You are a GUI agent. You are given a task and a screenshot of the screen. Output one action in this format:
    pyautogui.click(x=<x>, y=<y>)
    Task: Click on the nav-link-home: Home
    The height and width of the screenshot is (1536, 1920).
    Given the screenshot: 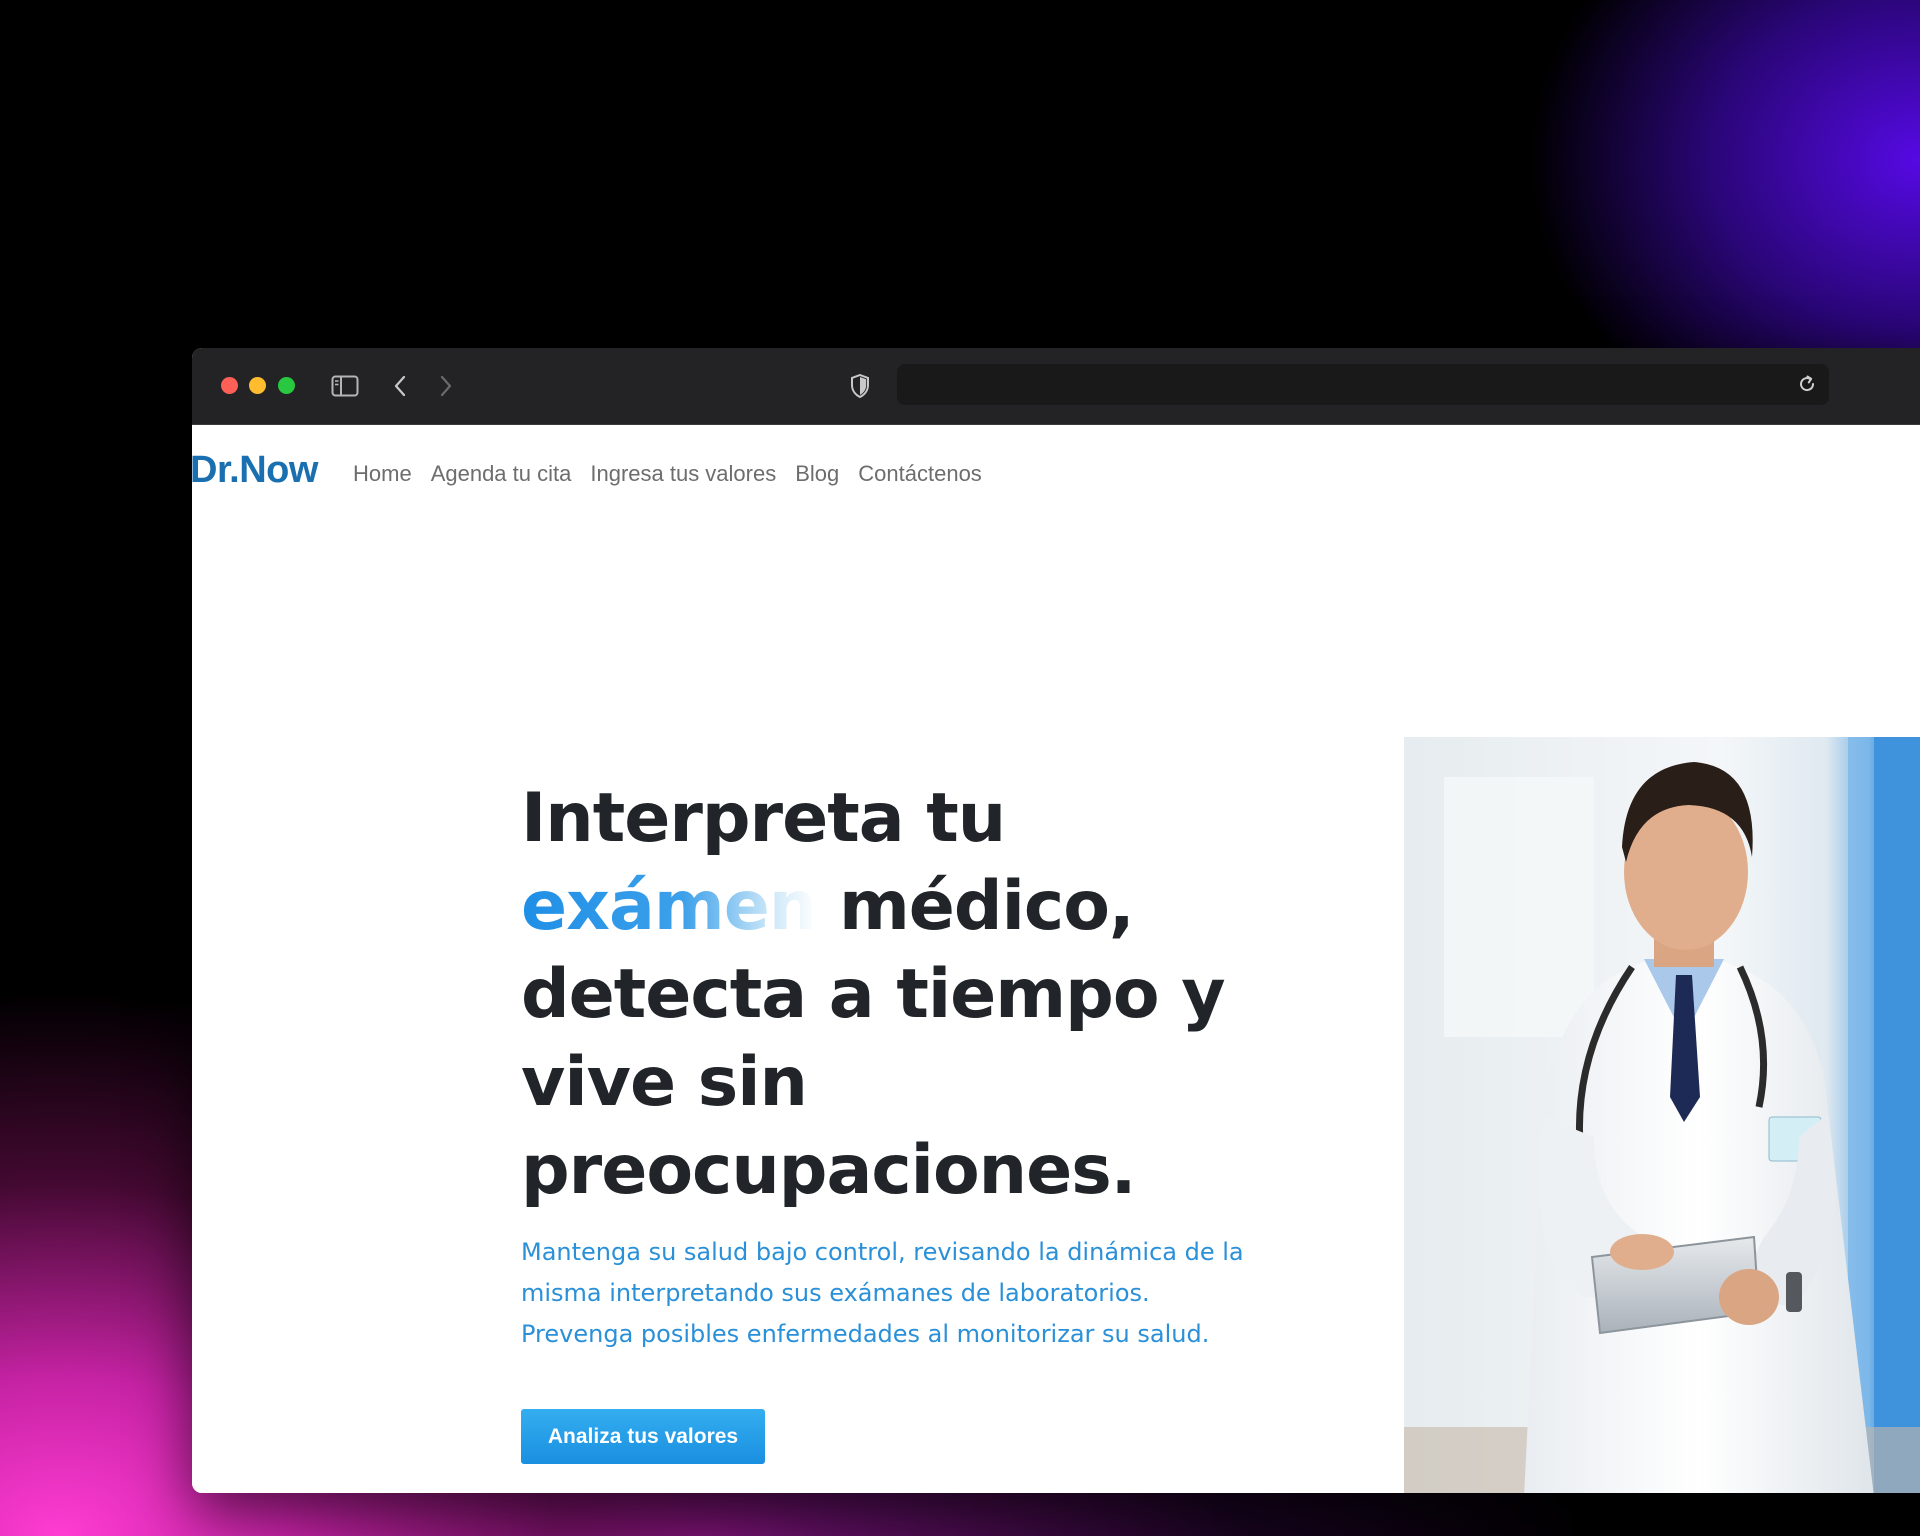 What is the action you would take?
    pyautogui.click(x=382, y=474)
    